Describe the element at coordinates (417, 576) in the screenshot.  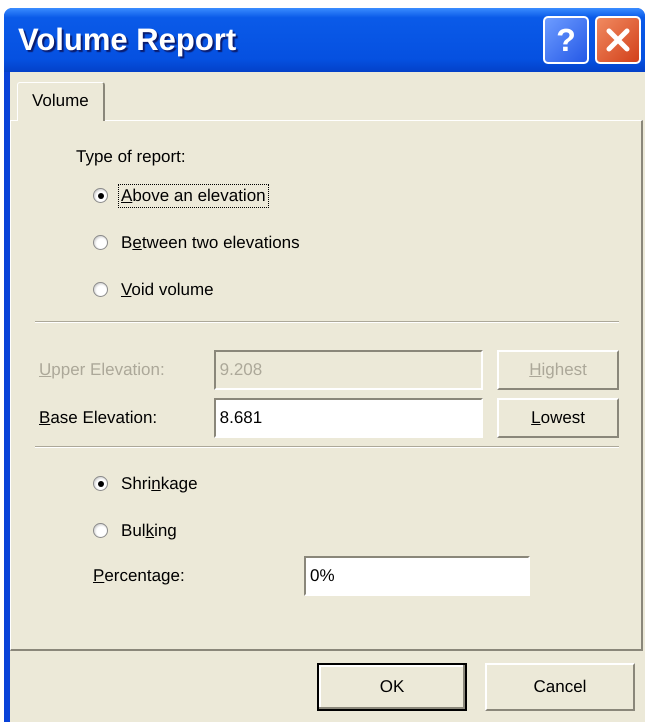
I see `percentage-field: 0%` at that location.